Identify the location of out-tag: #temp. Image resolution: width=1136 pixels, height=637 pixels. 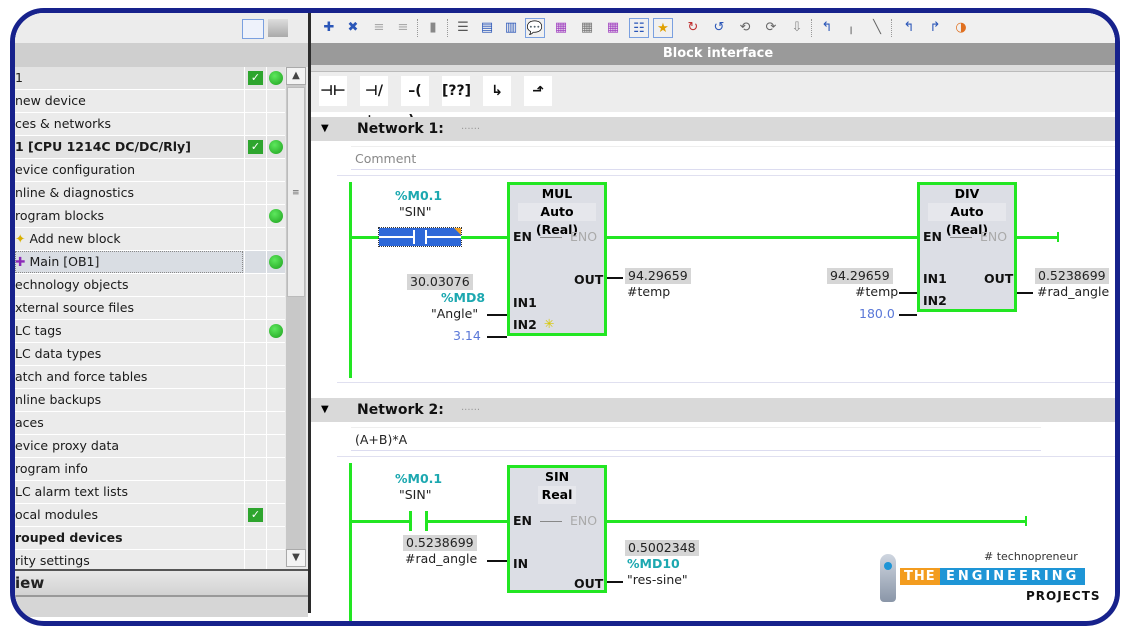
(648, 291).